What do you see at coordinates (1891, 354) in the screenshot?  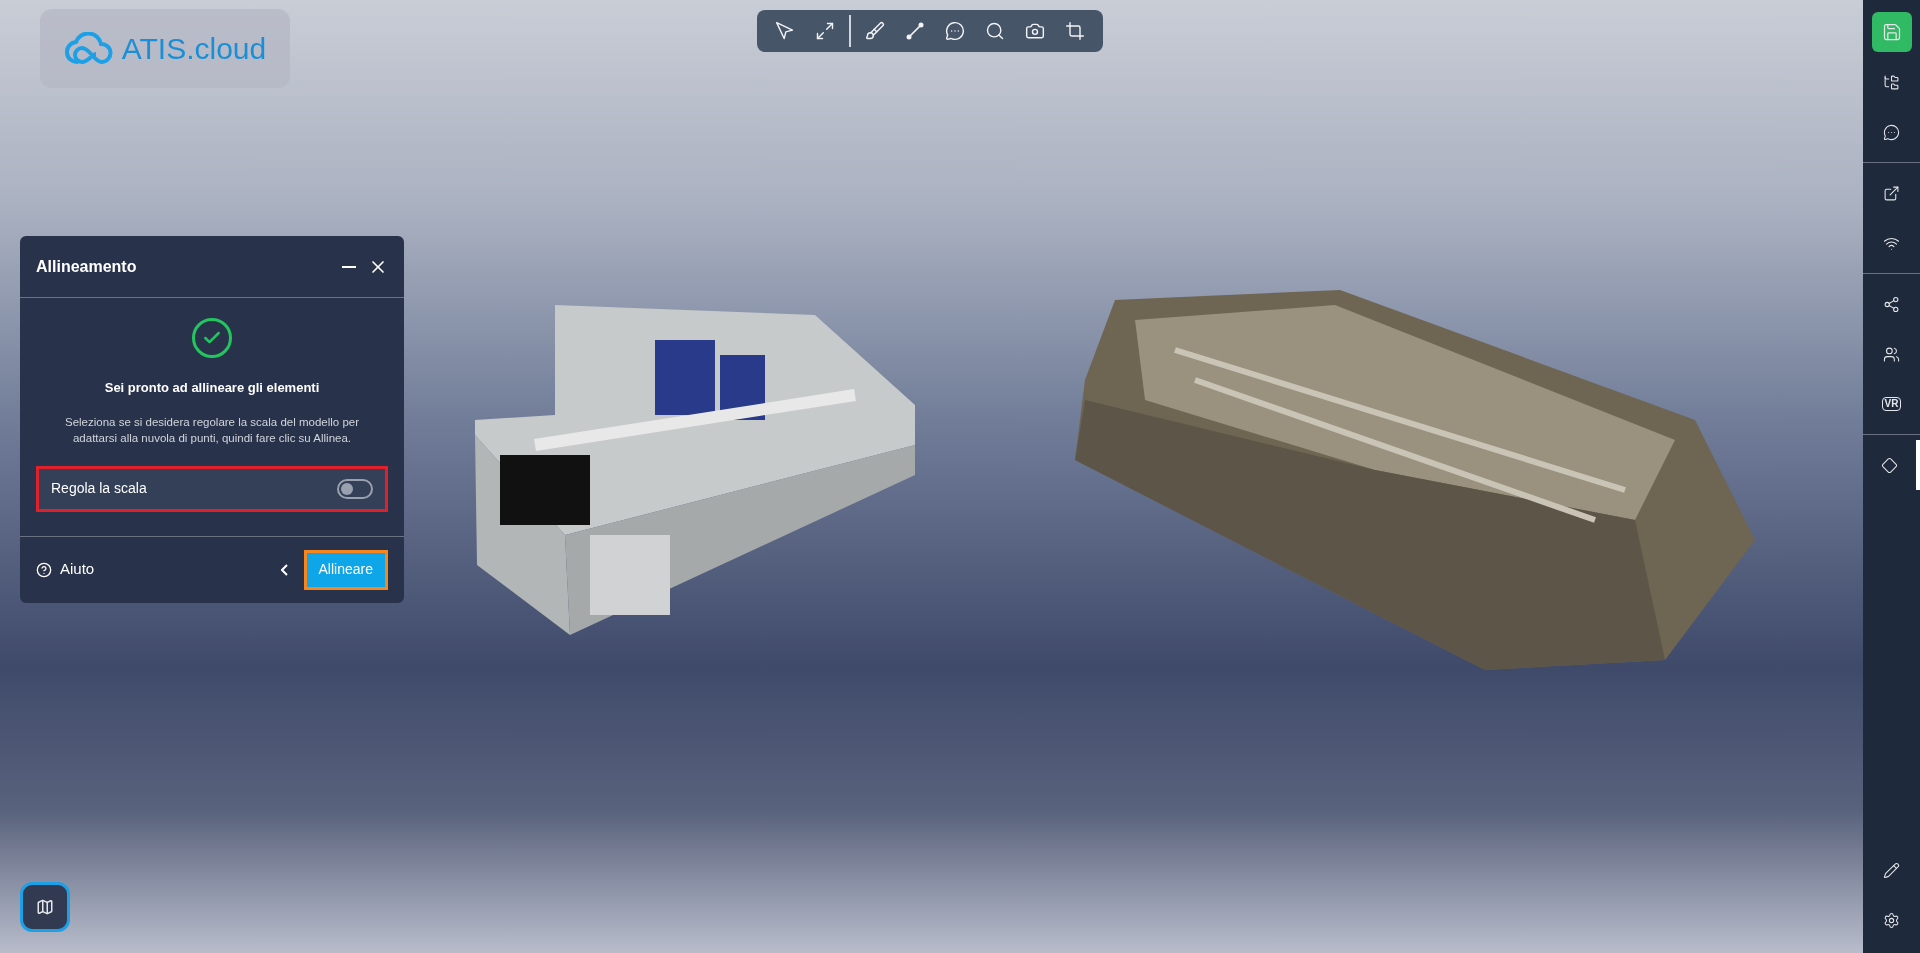 I see `users-icon` at bounding box center [1891, 354].